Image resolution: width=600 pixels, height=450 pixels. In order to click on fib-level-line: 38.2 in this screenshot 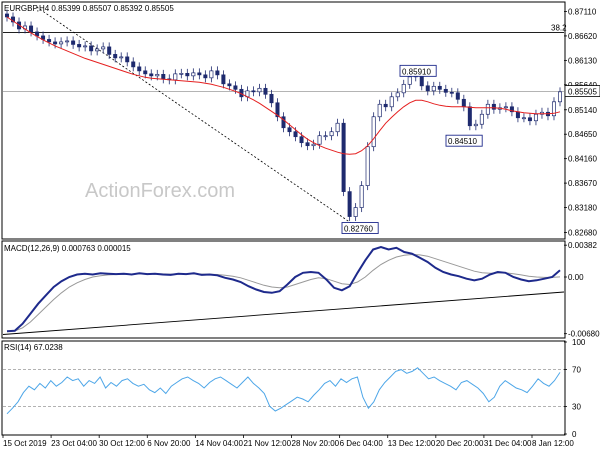, I will do `click(285, 28)`.